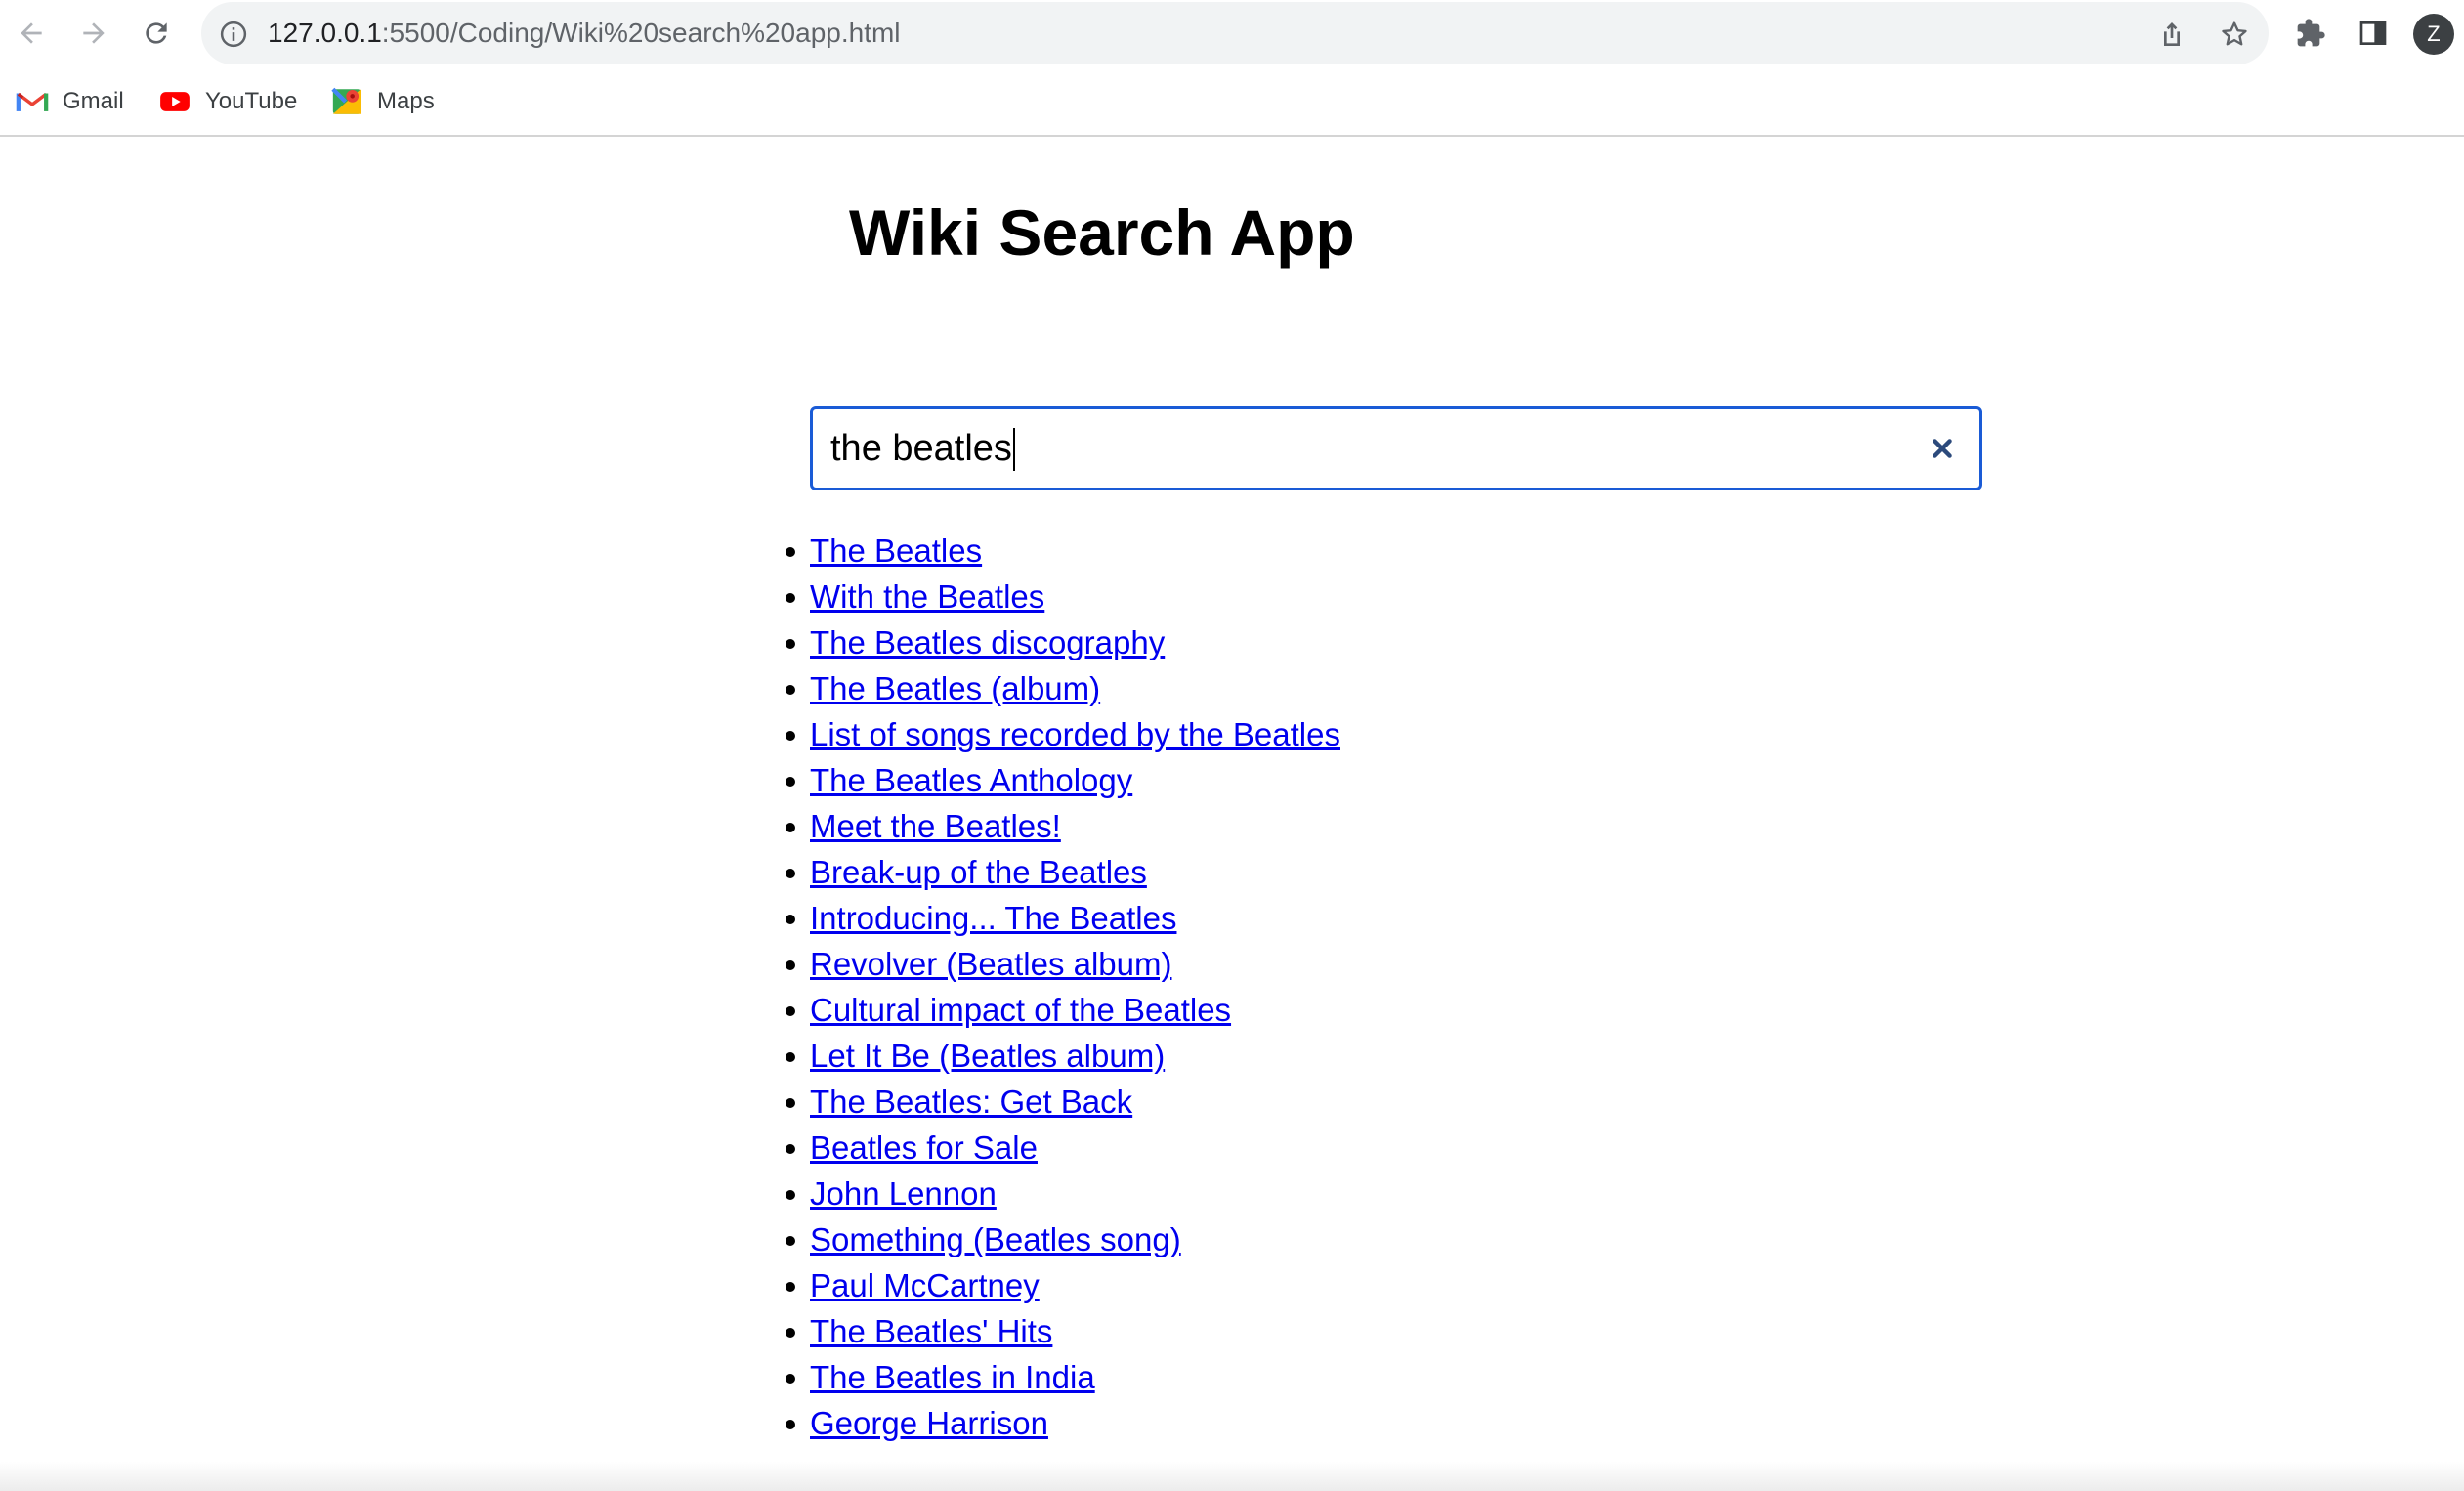 Image resolution: width=2464 pixels, height=1491 pixels. I want to click on bookmark-gmail: Gmail, so click(70, 101).